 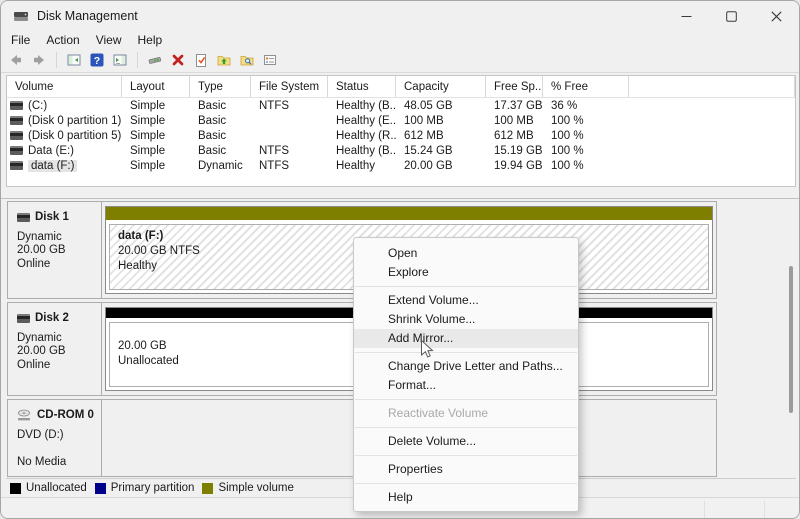 I want to click on delete-volume-button, so click(x=178, y=60).